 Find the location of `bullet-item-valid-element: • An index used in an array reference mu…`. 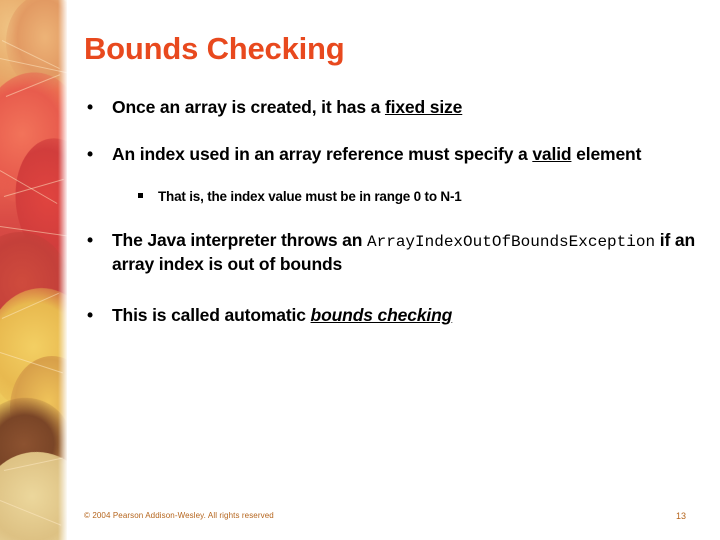

bullet-item-valid-element: • An index used in an array reference mu… is located at coordinates (390, 154).